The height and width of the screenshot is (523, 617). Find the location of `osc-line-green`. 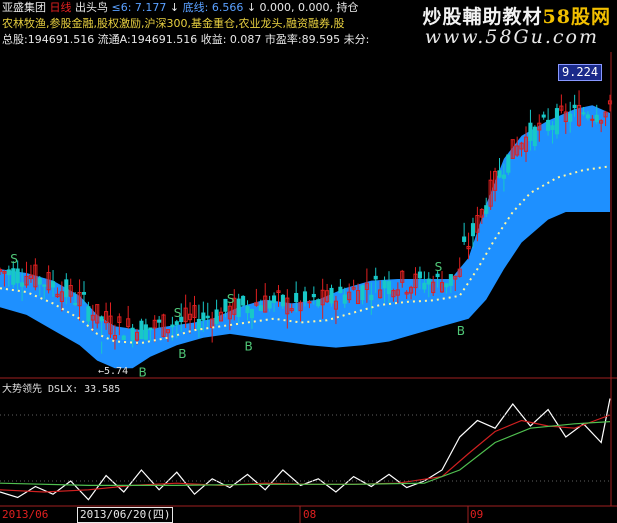

osc-line-green is located at coordinates (305, 453).